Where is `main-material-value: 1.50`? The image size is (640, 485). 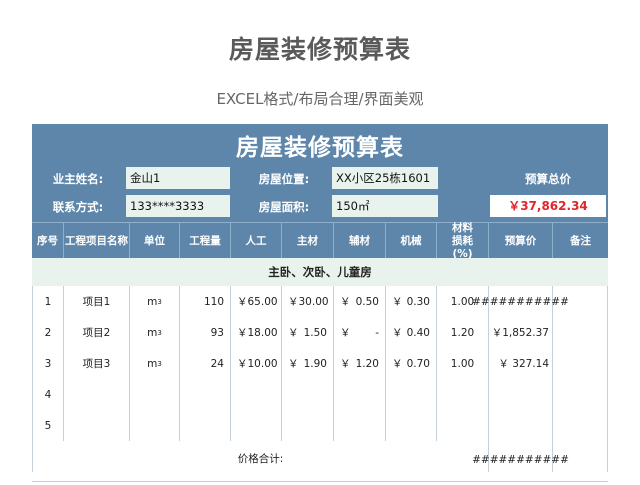
main-material-value: 1.50 is located at coordinates (315, 332).